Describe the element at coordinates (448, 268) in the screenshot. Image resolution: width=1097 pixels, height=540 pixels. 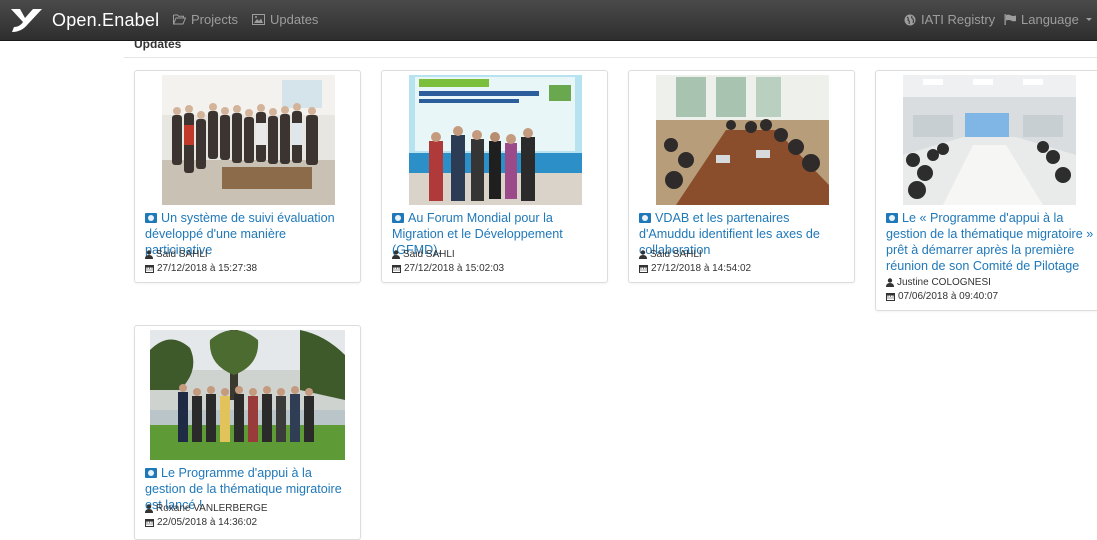
I see `update-date: 27/12/2018 à 15:02:03` at that location.